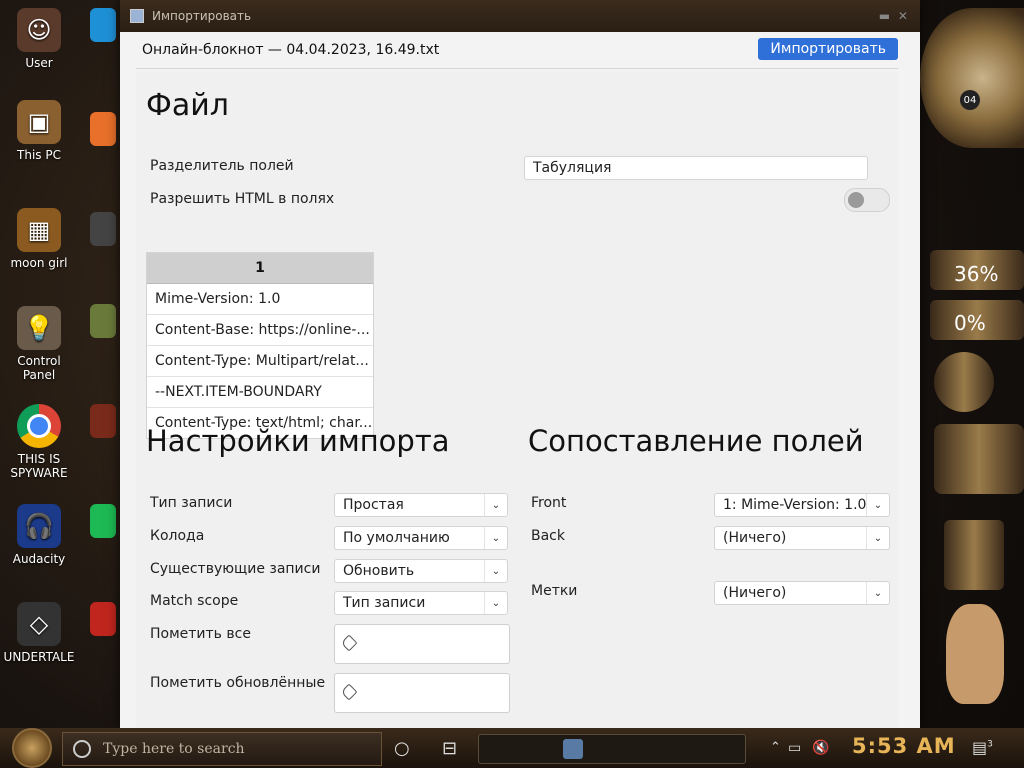 The height and width of the screenshot is (768, 1024). What do you see at coordinates (867, 200) in the screenshot?
I see `allow-html-toggle` at bounding box center [867, 200].